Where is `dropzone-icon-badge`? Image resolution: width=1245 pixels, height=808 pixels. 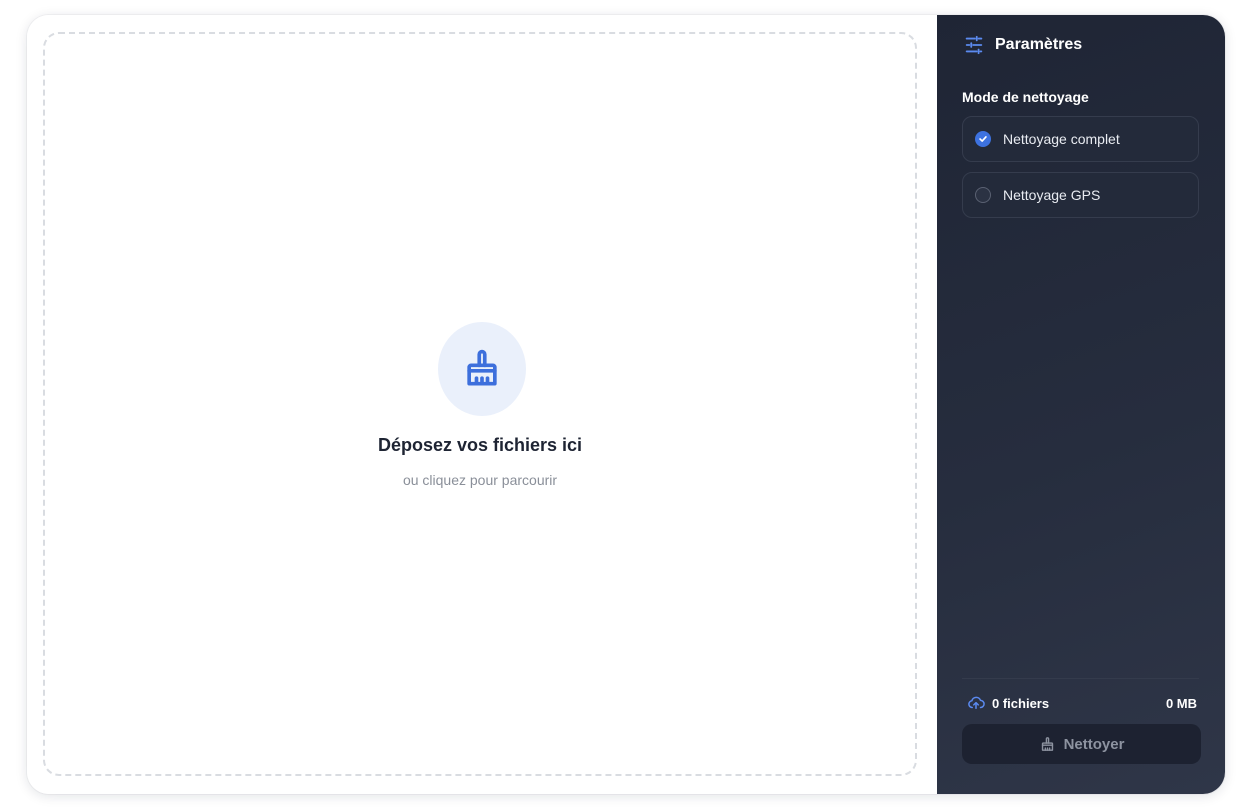
dropzone-icon-badge is located at coordinates (482, 369).